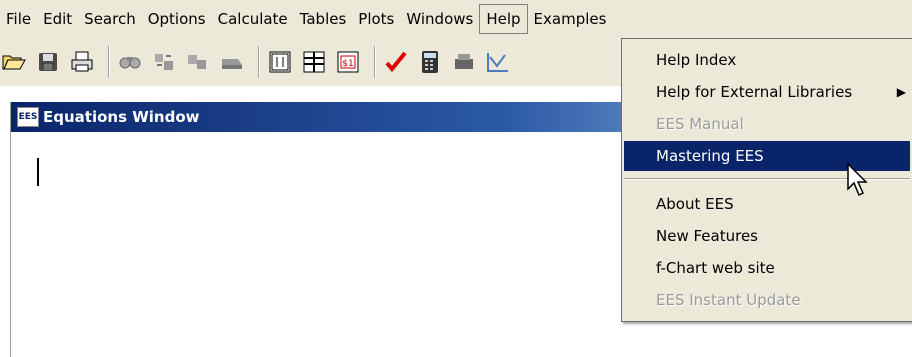  Describe the element at coordinates (767, 60) in the screenshot. I see `help-menu-item-help-index: Help Index` at that location.